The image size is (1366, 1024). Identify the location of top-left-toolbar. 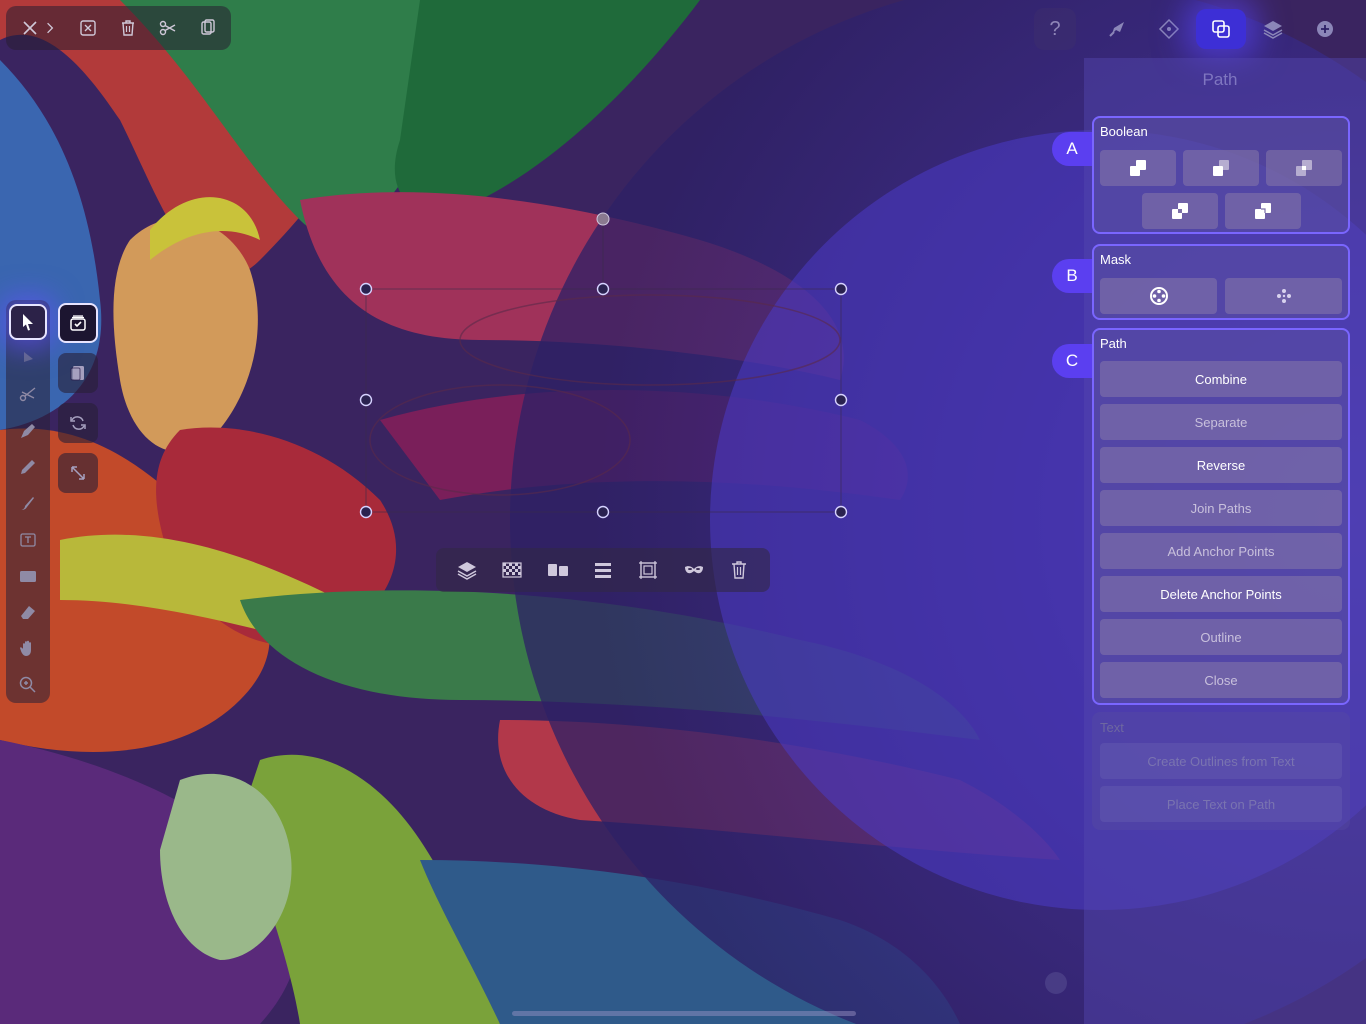
(118, 28).